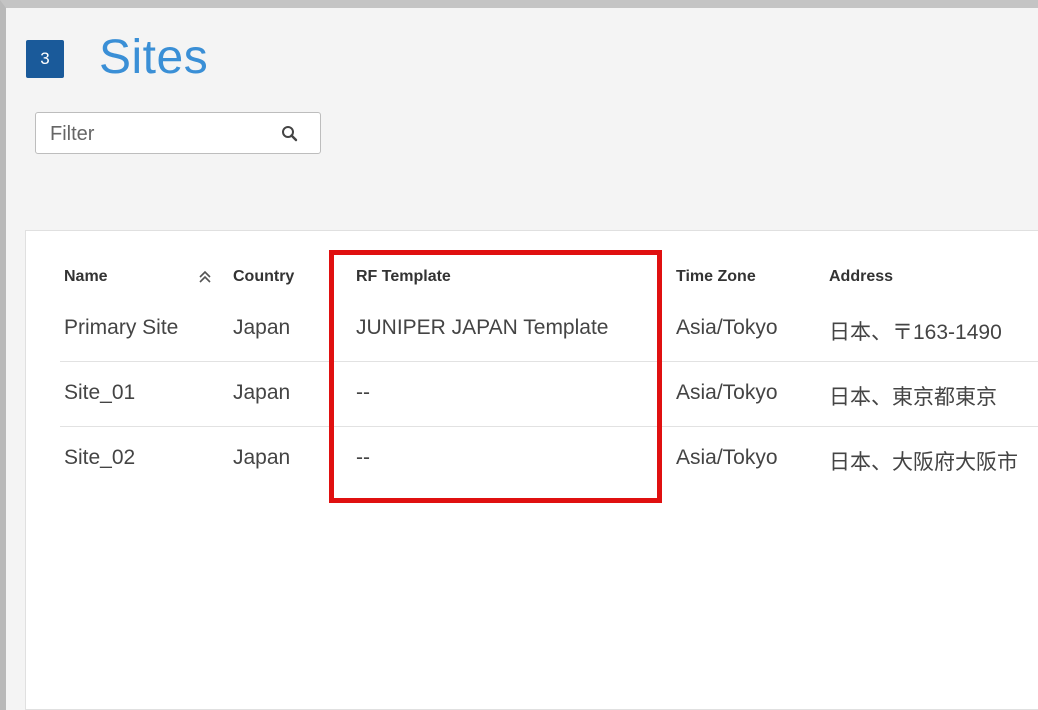 The width and height of the screenshot is (1038, 710). Describe the element at coordinates (121, 327) in the screenshot. I see `cell-name: Primary Site` at that location.